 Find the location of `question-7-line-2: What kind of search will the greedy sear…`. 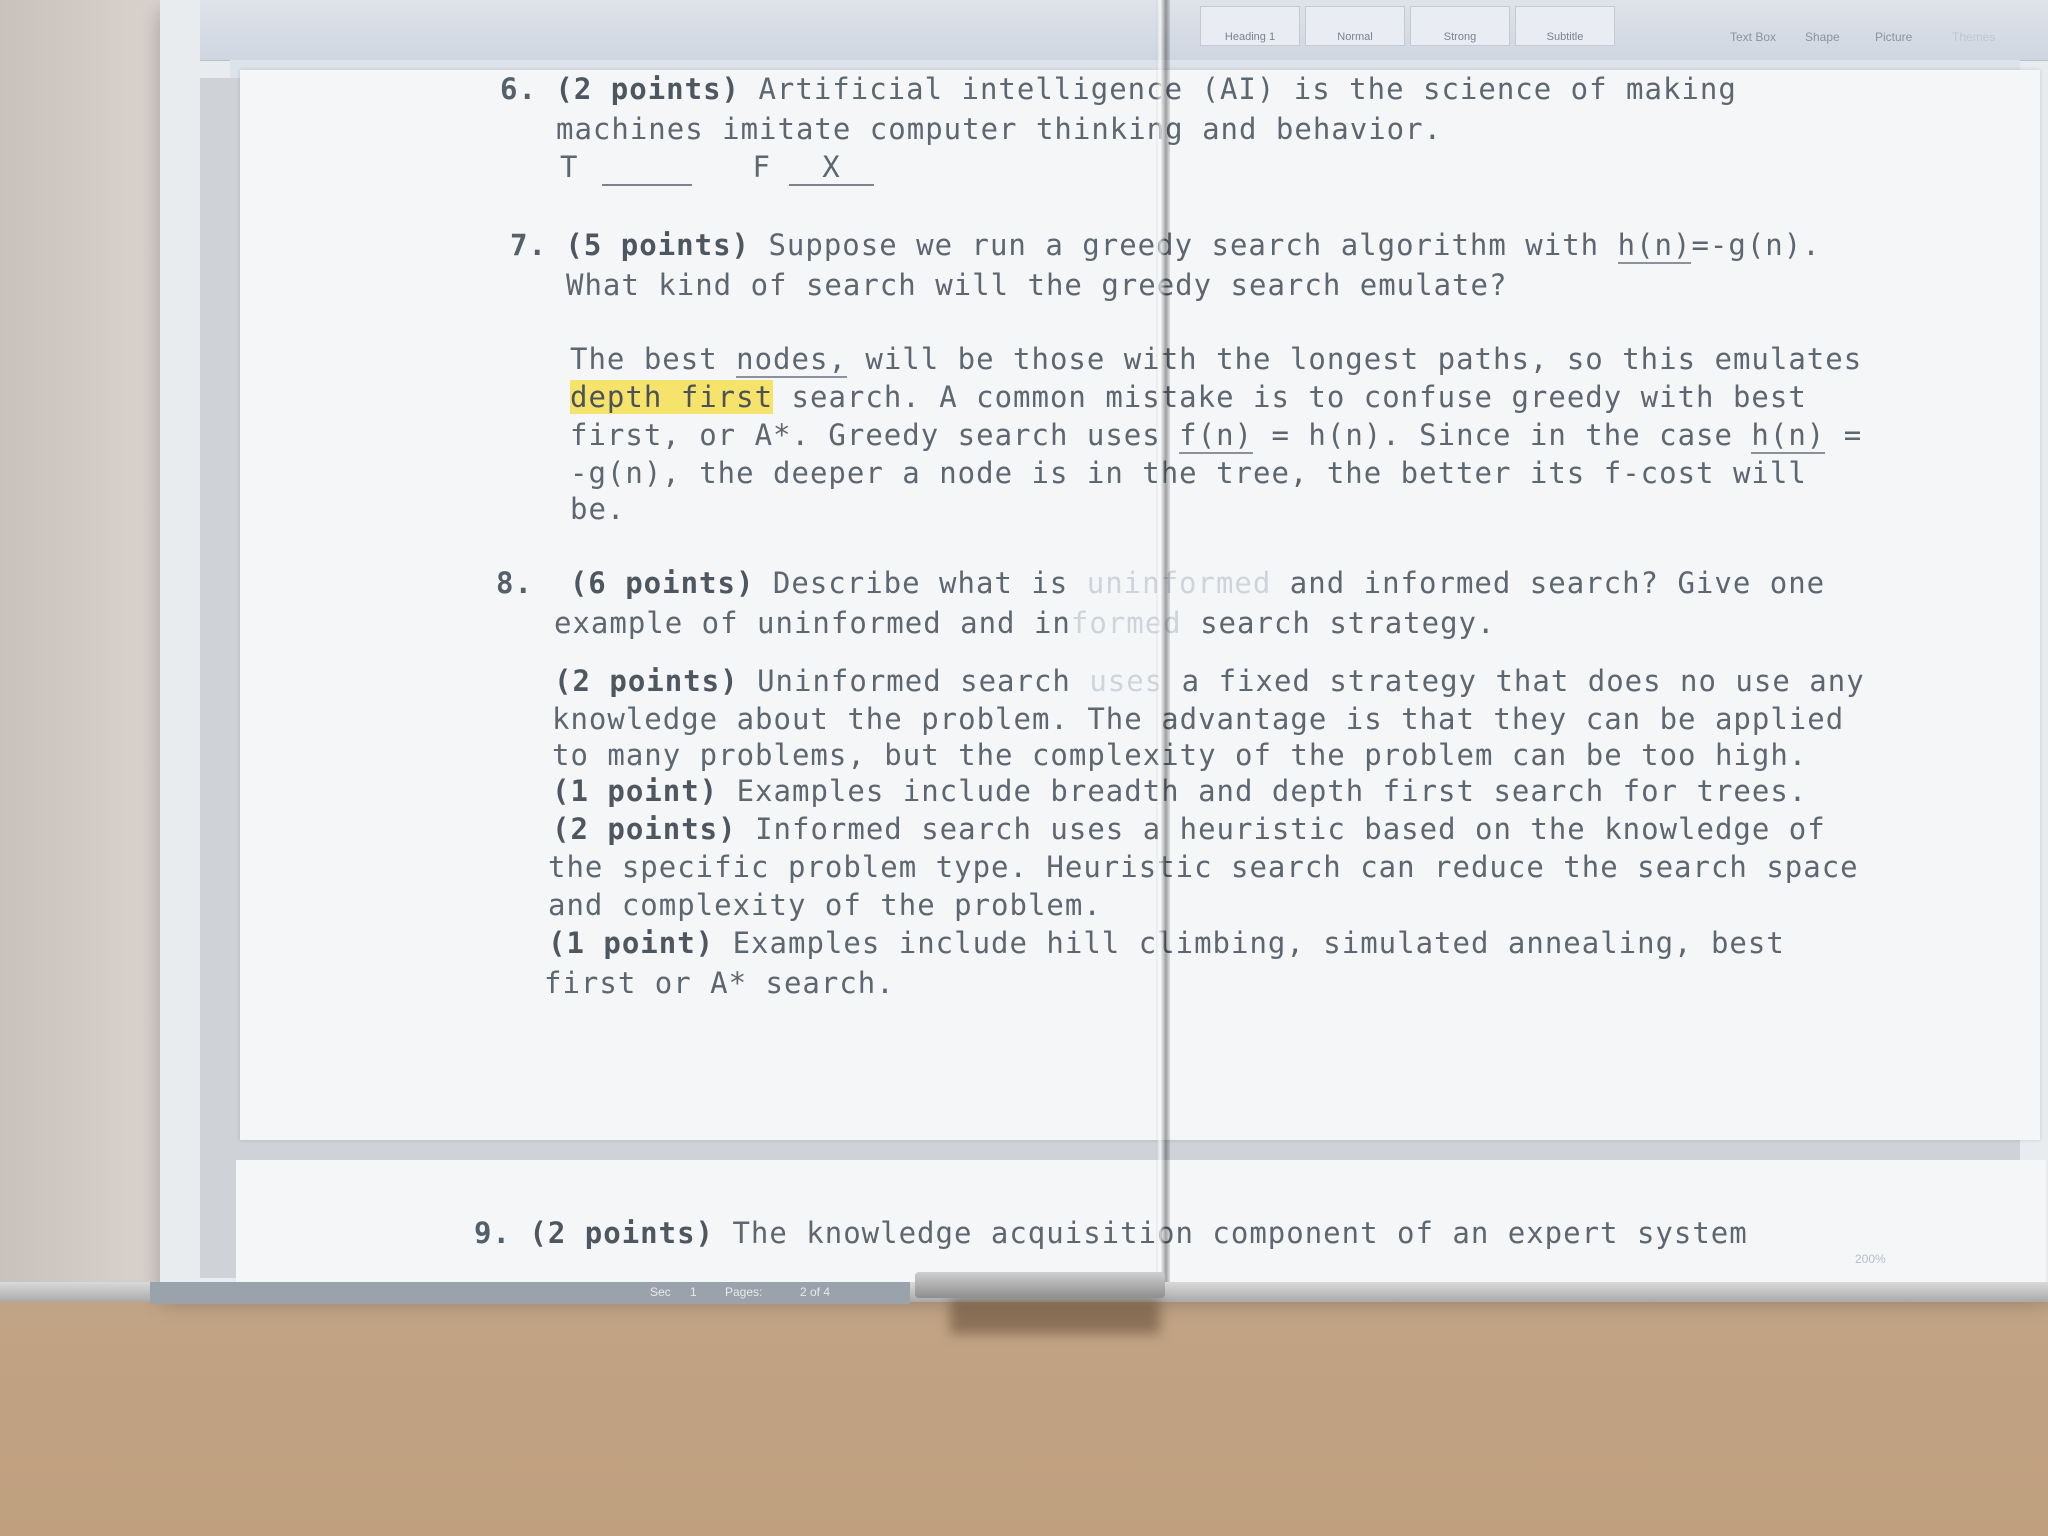

question-7-line-2: What kind of search will the greedy sear… is located at coordinates (1037, 285).